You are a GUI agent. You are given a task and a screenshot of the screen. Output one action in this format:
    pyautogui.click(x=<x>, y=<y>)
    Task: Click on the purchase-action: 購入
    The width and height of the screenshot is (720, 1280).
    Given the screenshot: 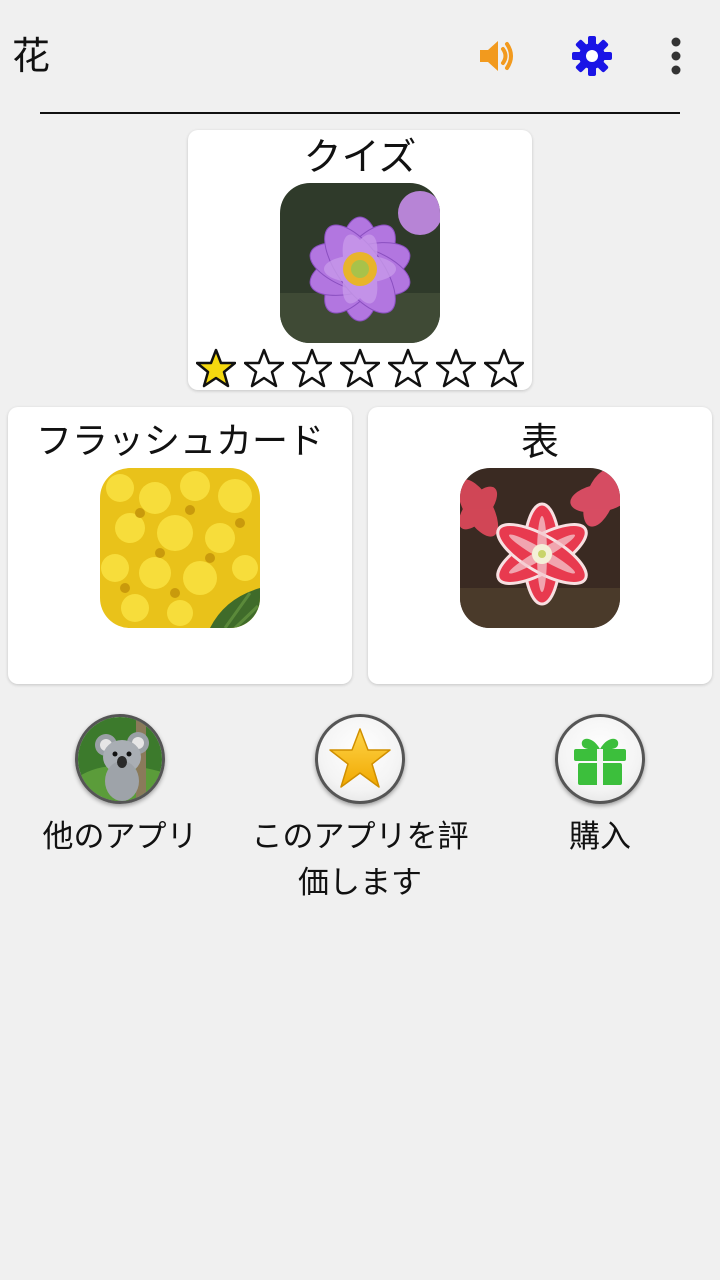 What is the action you would take?
    pyautogui.click(x=600, y=787)
    